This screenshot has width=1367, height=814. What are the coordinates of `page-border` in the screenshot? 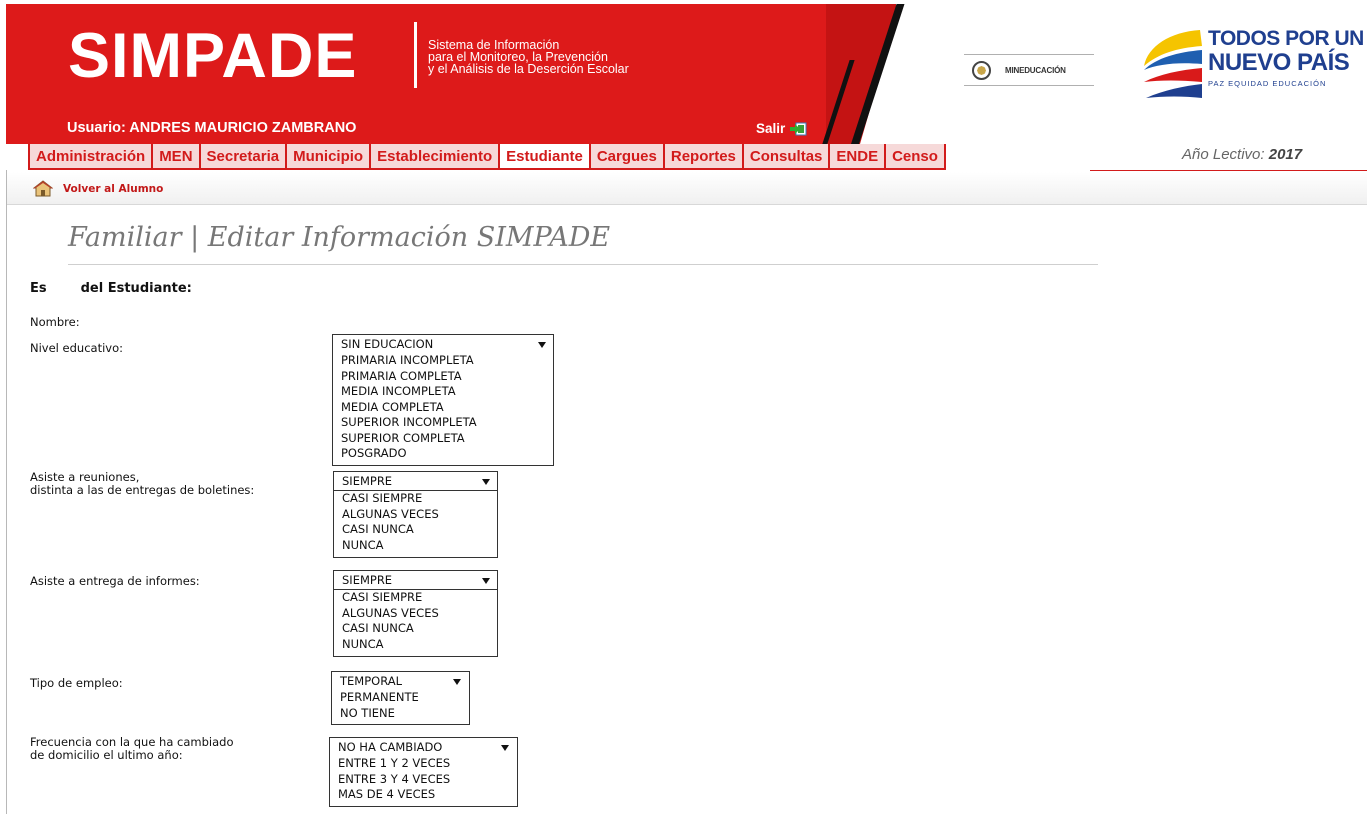 It's located at (6, 492).